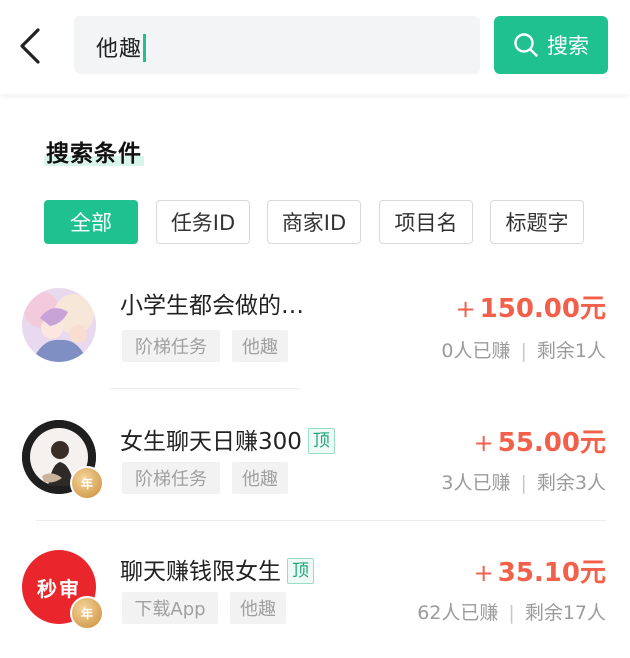 The height and width of the screenshot is (658, 630). I want to click on avatar, so click(59, 325).